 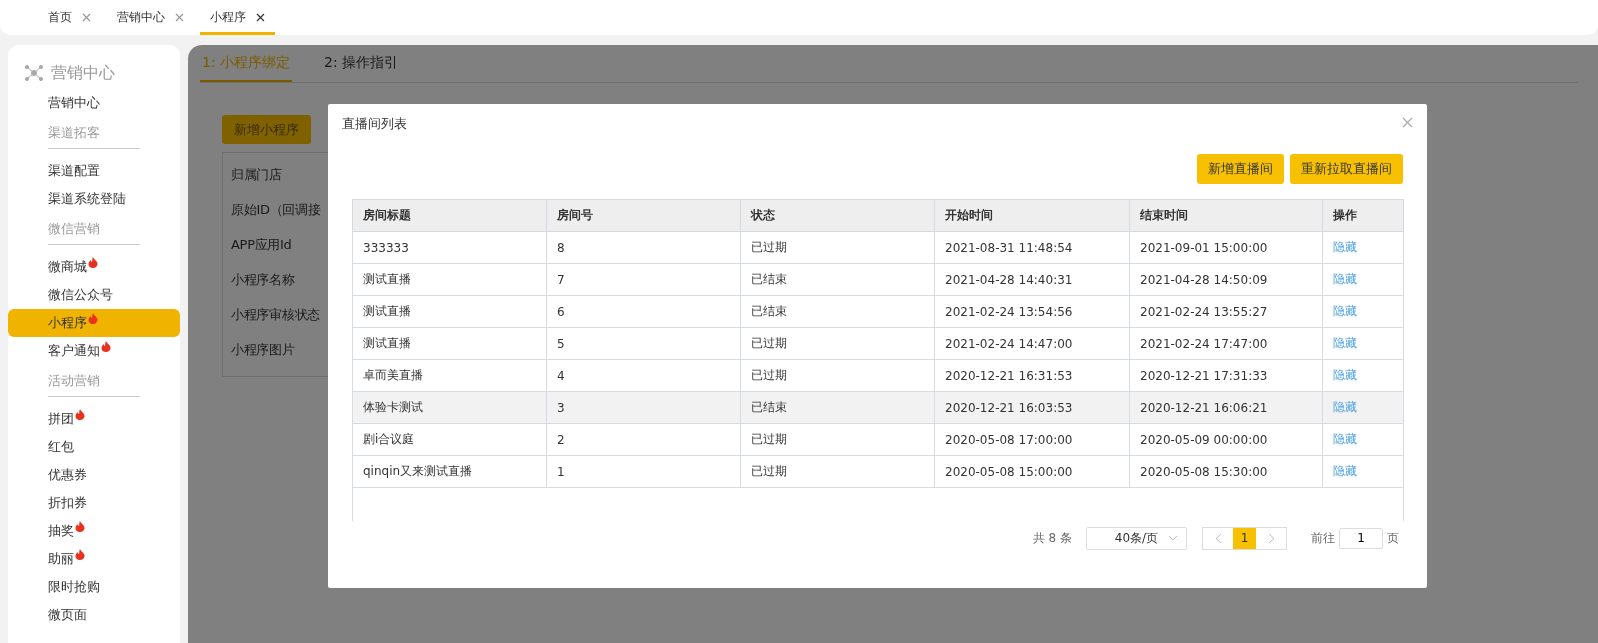 What do you see at coordinates (94, 103) in the screenshot?
I see `sidebar-item: 营销中心` at bounding box center [94, 103].